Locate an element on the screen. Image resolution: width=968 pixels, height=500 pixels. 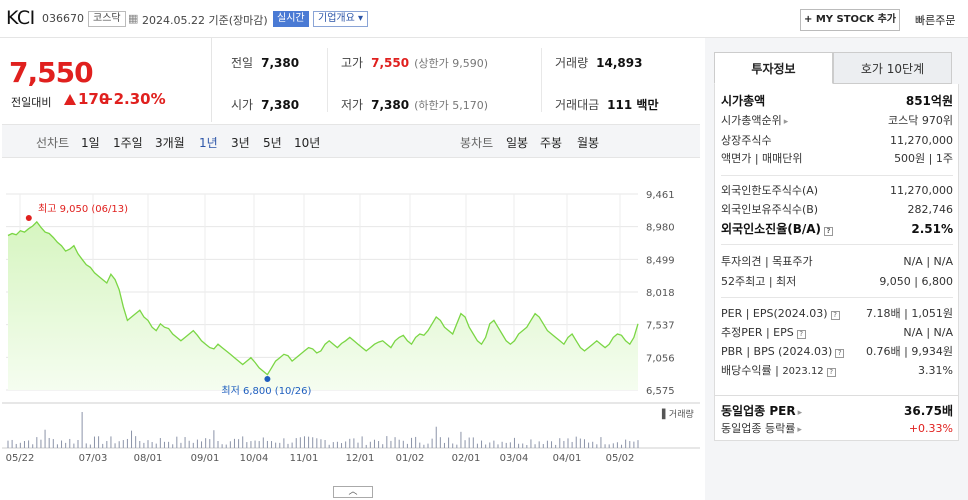
row-est-per: 추정PER | EPS? N/A | N/A is located at coordinates (837, 333).